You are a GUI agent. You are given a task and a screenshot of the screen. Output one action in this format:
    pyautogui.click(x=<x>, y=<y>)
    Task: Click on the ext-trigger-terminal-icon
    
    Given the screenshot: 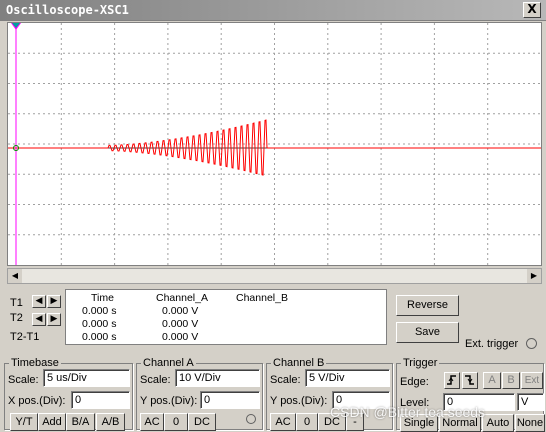 What is the action you would take?
    pyautogui.click(x=531, y=343)
    